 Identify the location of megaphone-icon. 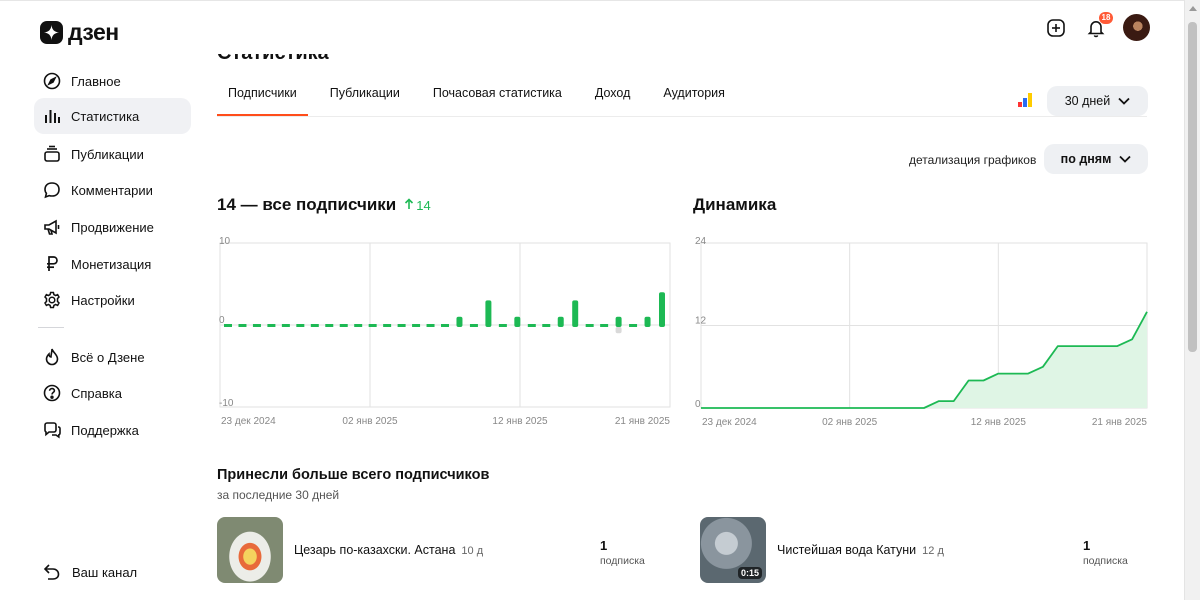
(52, 227).